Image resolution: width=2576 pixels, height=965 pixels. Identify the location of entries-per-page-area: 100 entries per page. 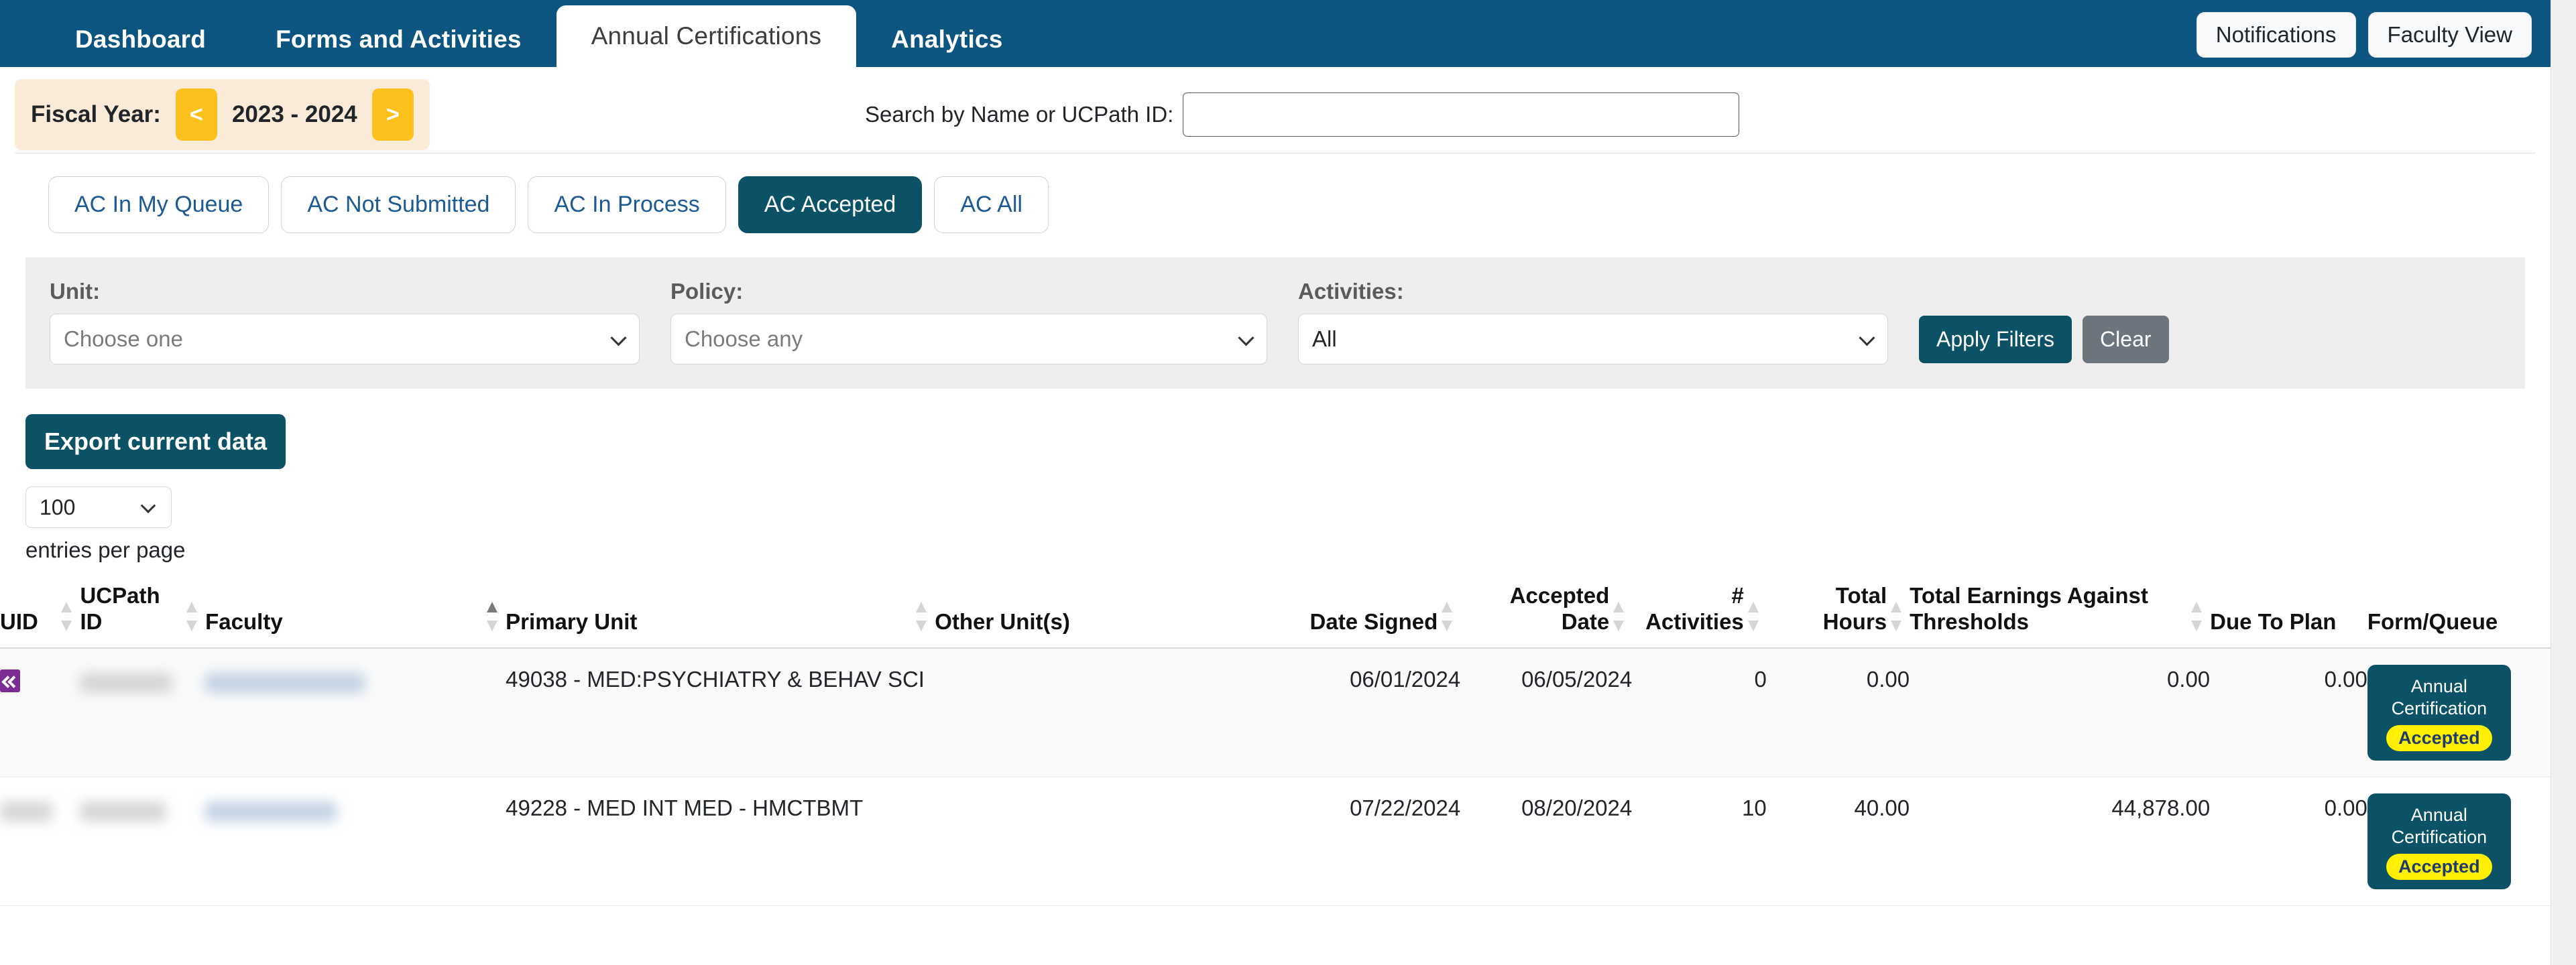
(1275, 516).